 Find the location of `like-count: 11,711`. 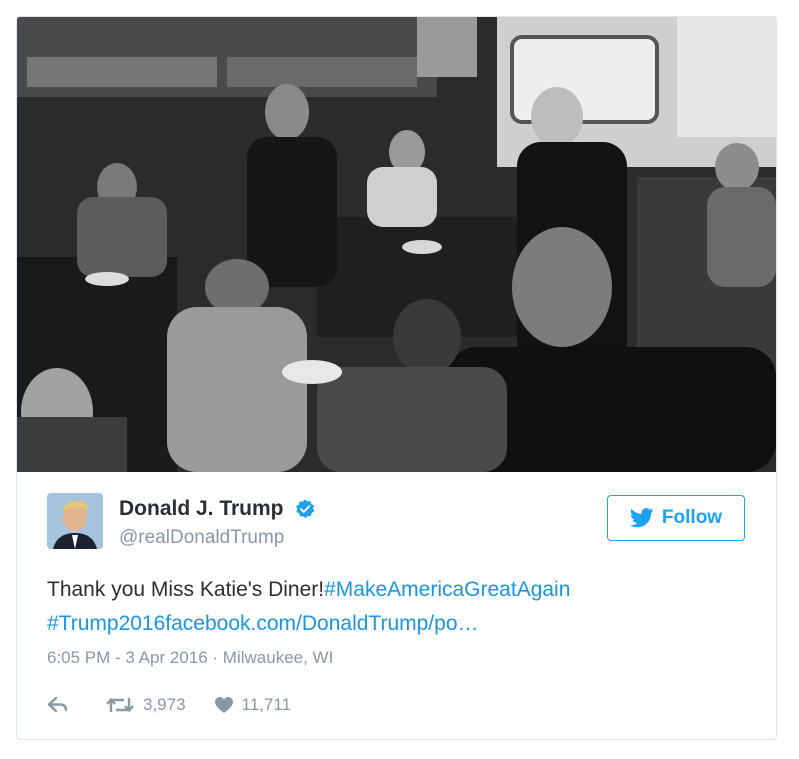

like-count: 11,711 is located at coordinates (266, 704).